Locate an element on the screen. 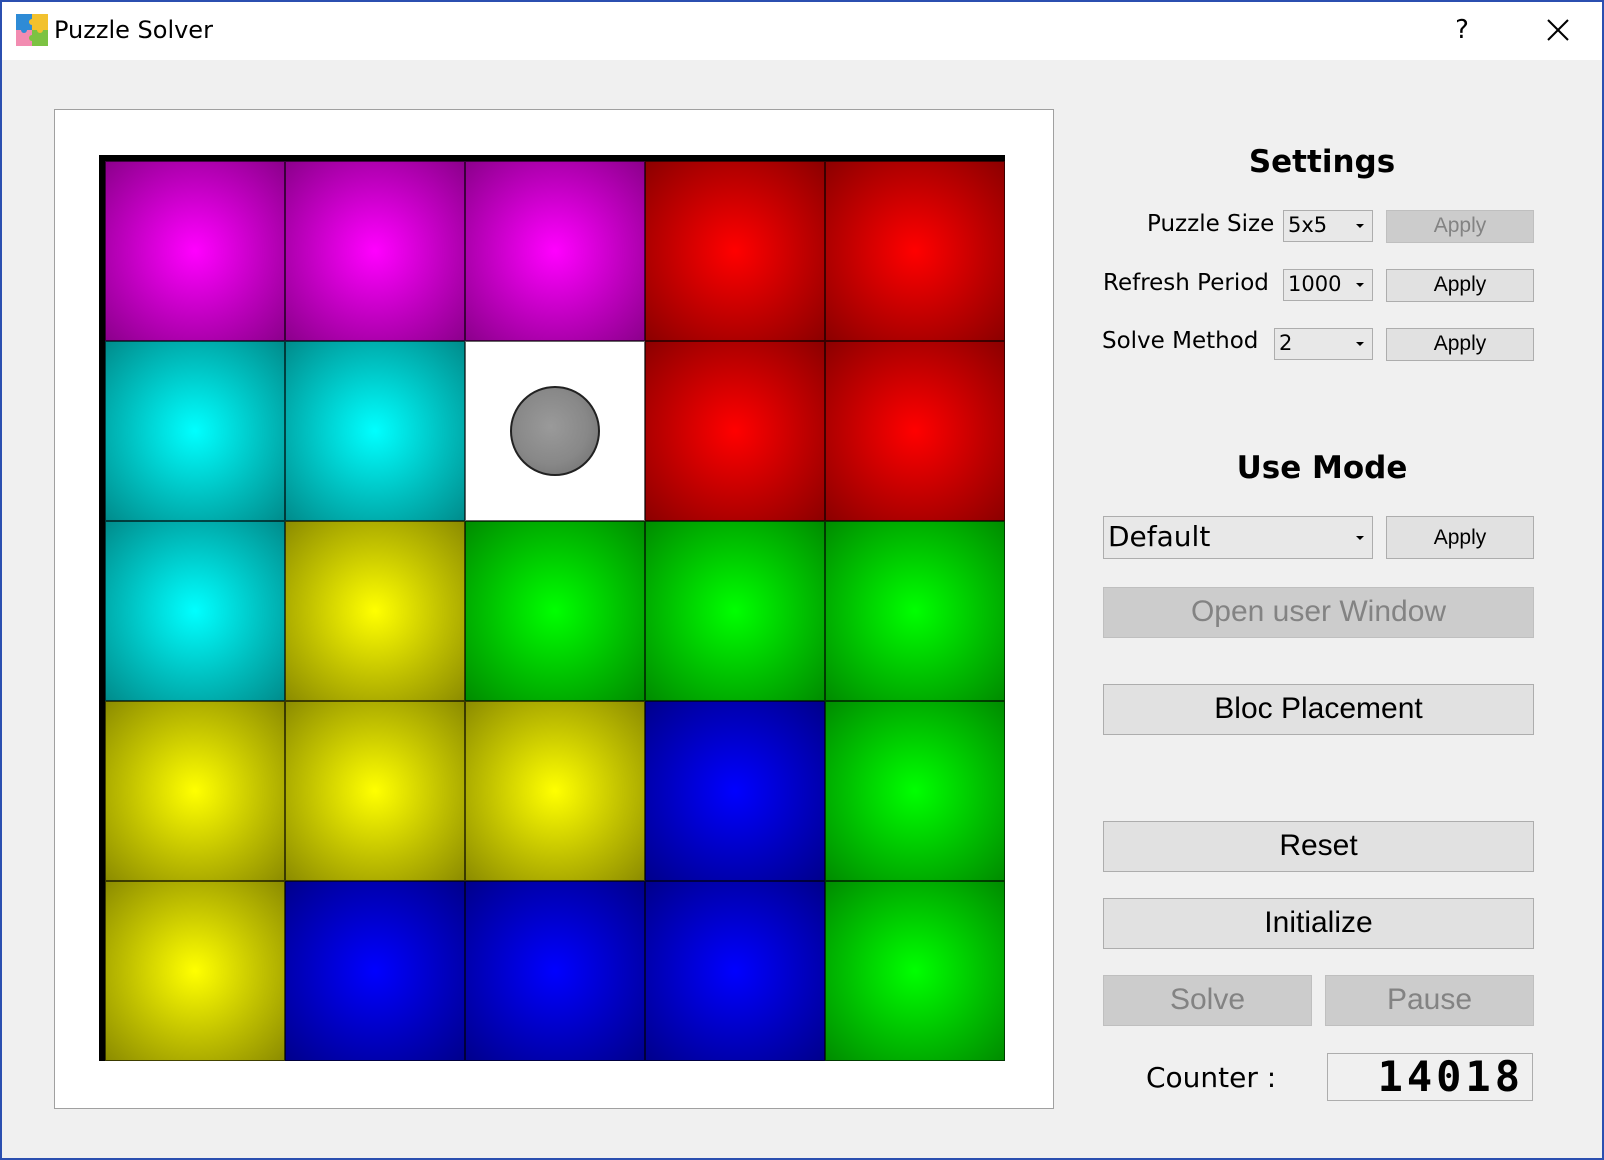 This screenshot has width=1604, height=1160. initialize-button: Initialize is located at coordinates (1318, 923).